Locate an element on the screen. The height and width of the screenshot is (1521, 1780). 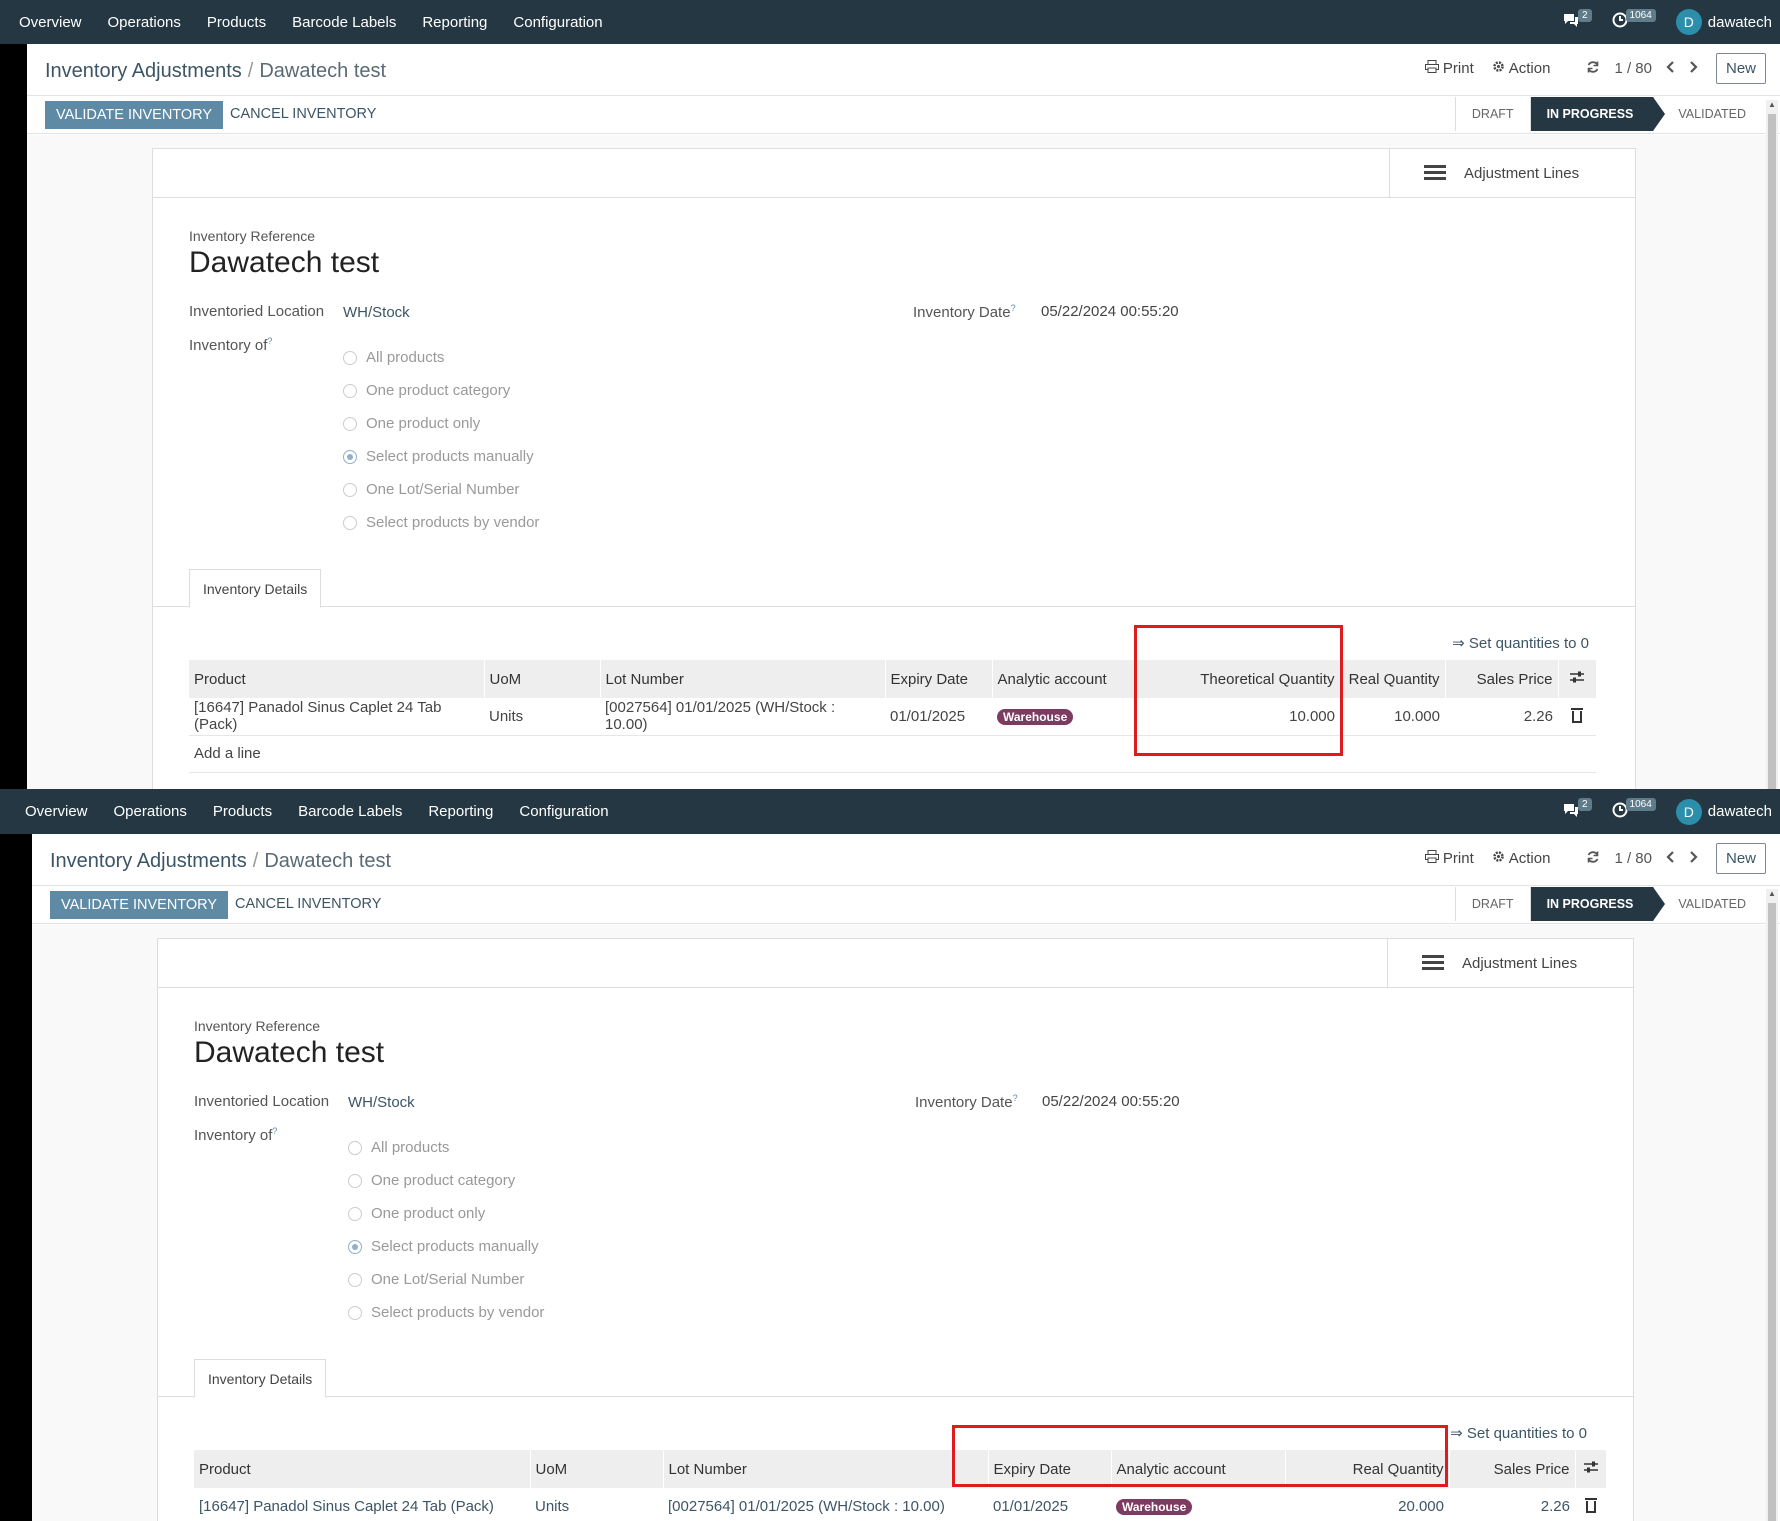
col-sales-price: Sales Price is located at coordinates (1512, 1469).